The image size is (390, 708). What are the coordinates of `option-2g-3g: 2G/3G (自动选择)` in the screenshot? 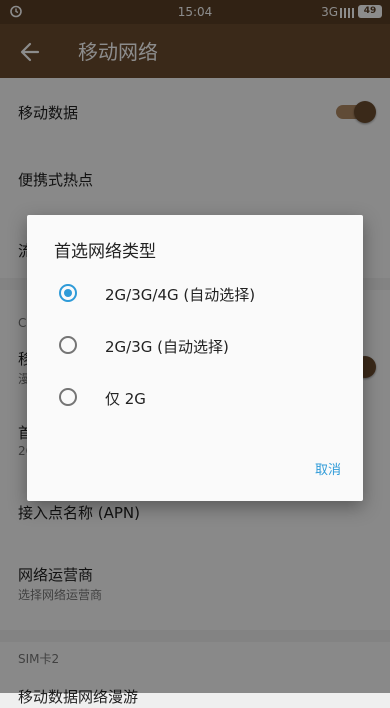 It's located at (195, 347).